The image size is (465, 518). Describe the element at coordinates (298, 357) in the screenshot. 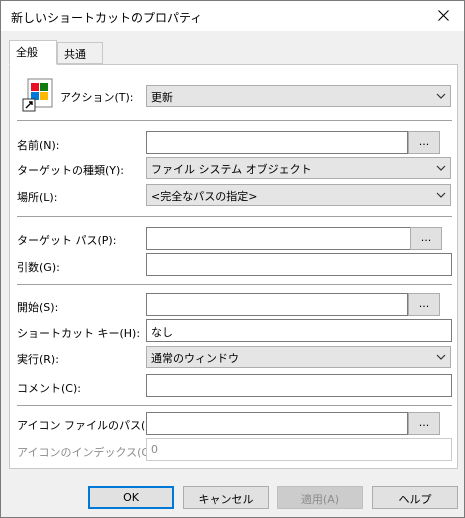

I see `run-select: 通常のウィンドウ` at that location.